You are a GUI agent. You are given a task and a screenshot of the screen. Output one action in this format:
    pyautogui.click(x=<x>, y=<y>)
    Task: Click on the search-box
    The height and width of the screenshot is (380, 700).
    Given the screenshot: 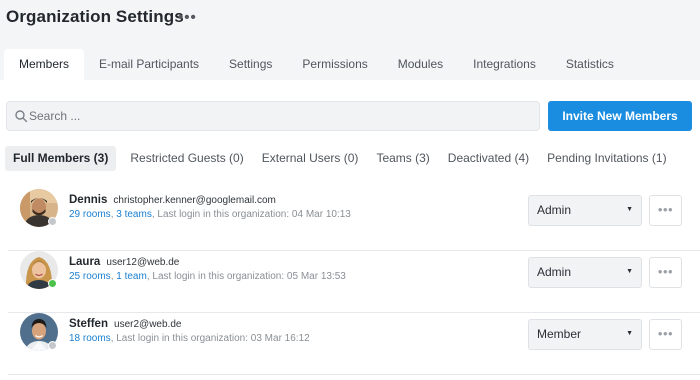 What is the action you would take?
    pyautogui.click(x=273, y=116)
    